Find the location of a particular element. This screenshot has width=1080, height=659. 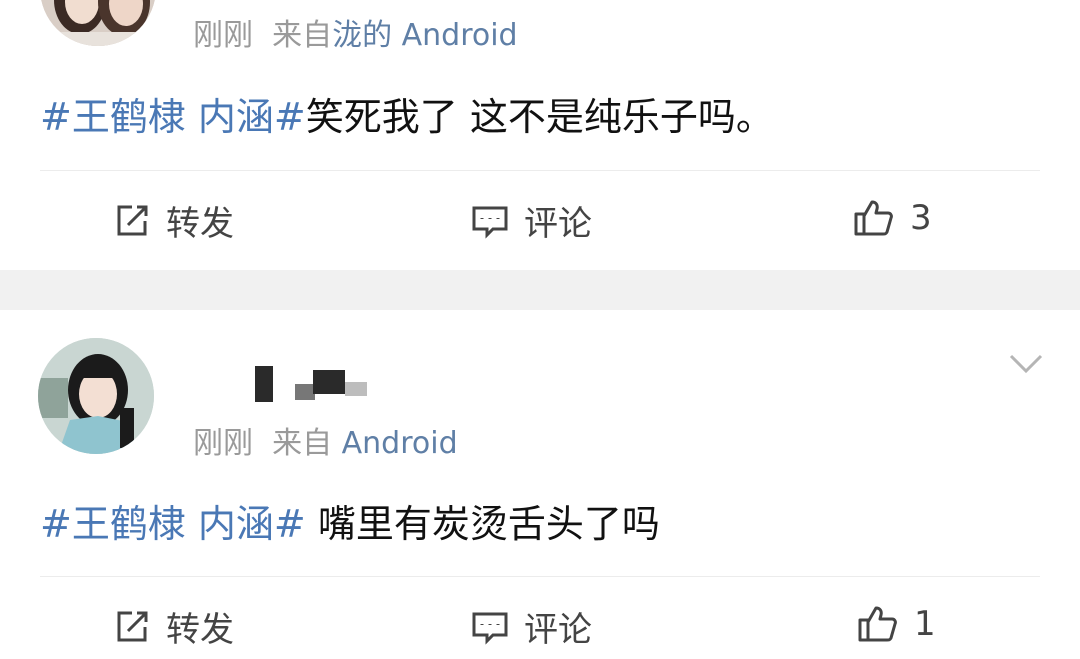

like-count: 3 is located at coordinates (921, 218).